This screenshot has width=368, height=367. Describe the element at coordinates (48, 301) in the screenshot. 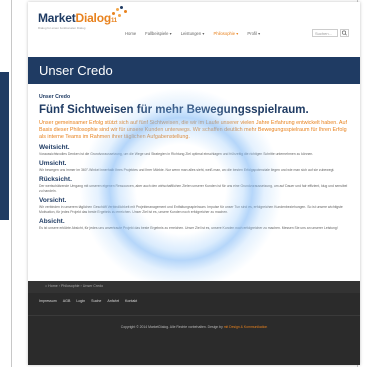

I see `footer-link-impressum: Impressum` at that location.